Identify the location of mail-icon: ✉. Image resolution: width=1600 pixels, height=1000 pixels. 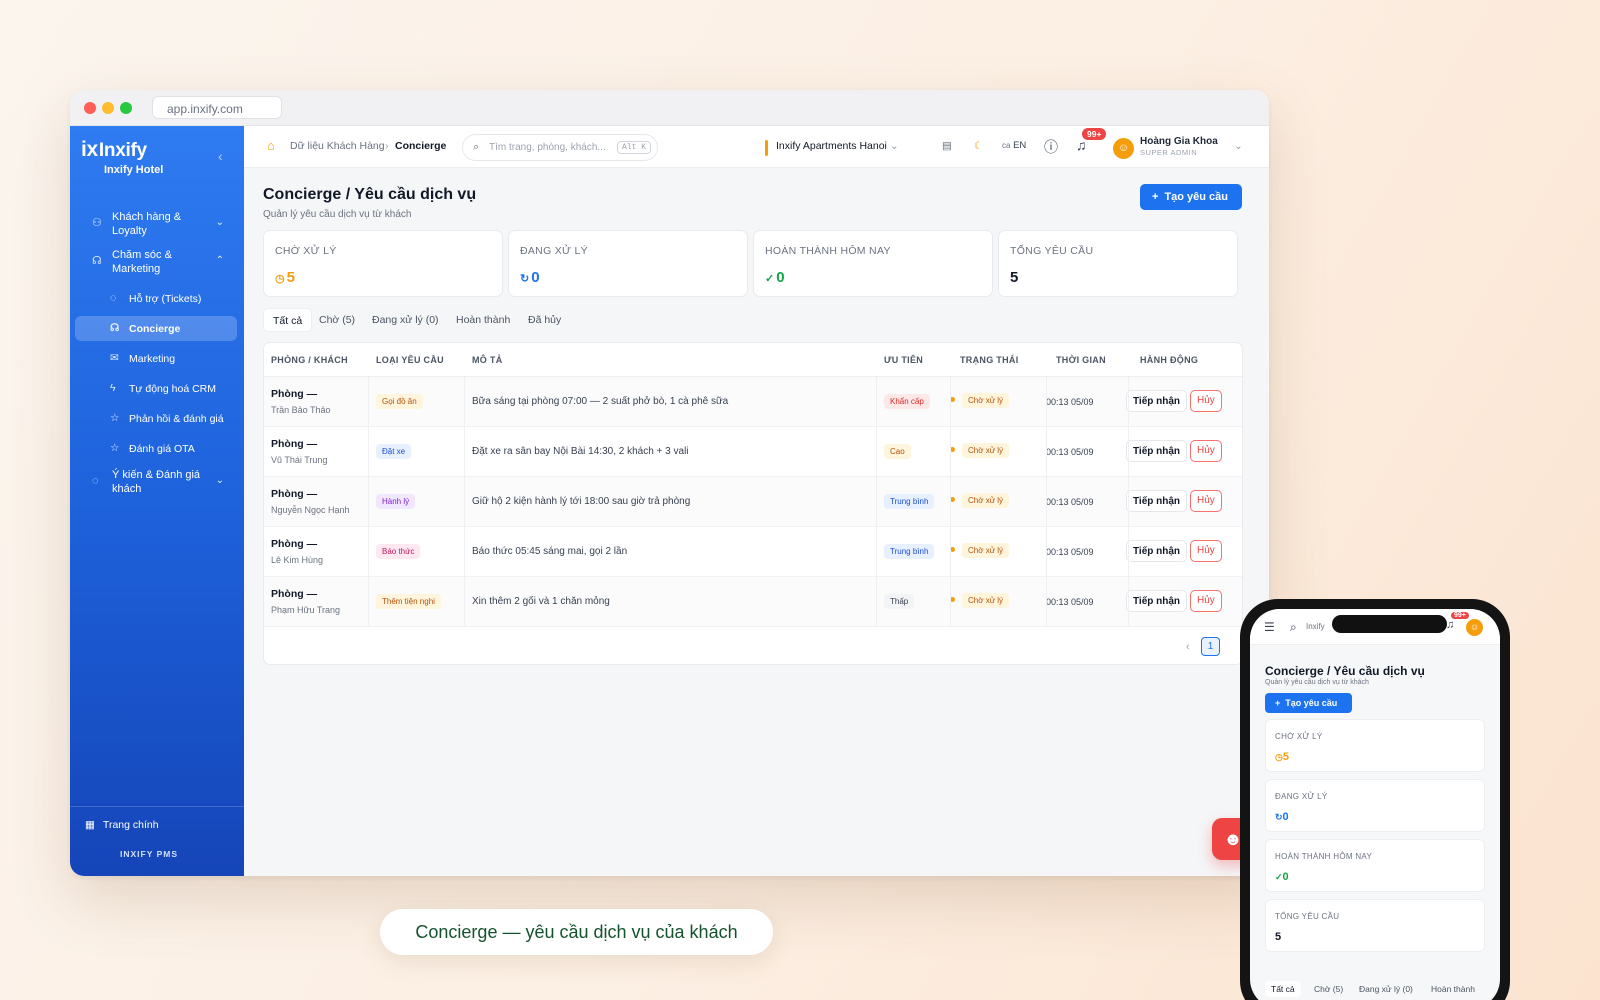
(114, 358).